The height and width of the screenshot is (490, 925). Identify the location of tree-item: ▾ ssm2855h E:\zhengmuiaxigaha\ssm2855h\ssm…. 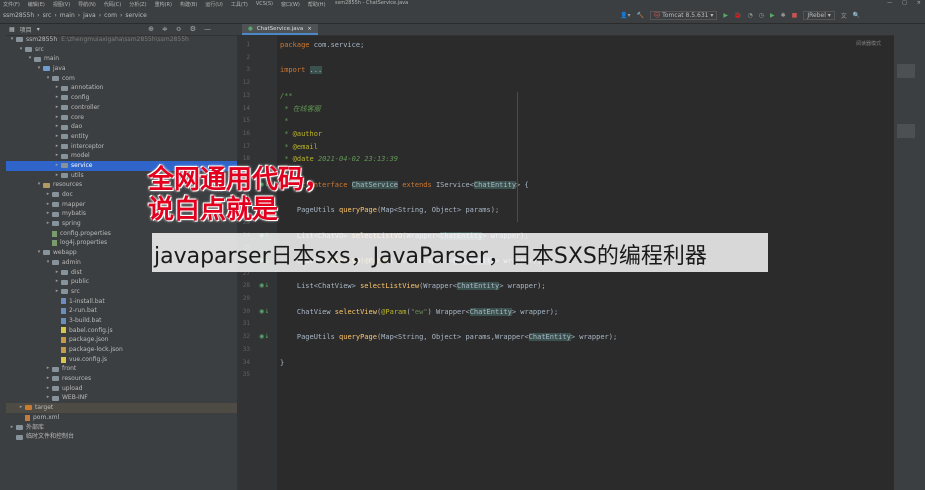
(121, 40).